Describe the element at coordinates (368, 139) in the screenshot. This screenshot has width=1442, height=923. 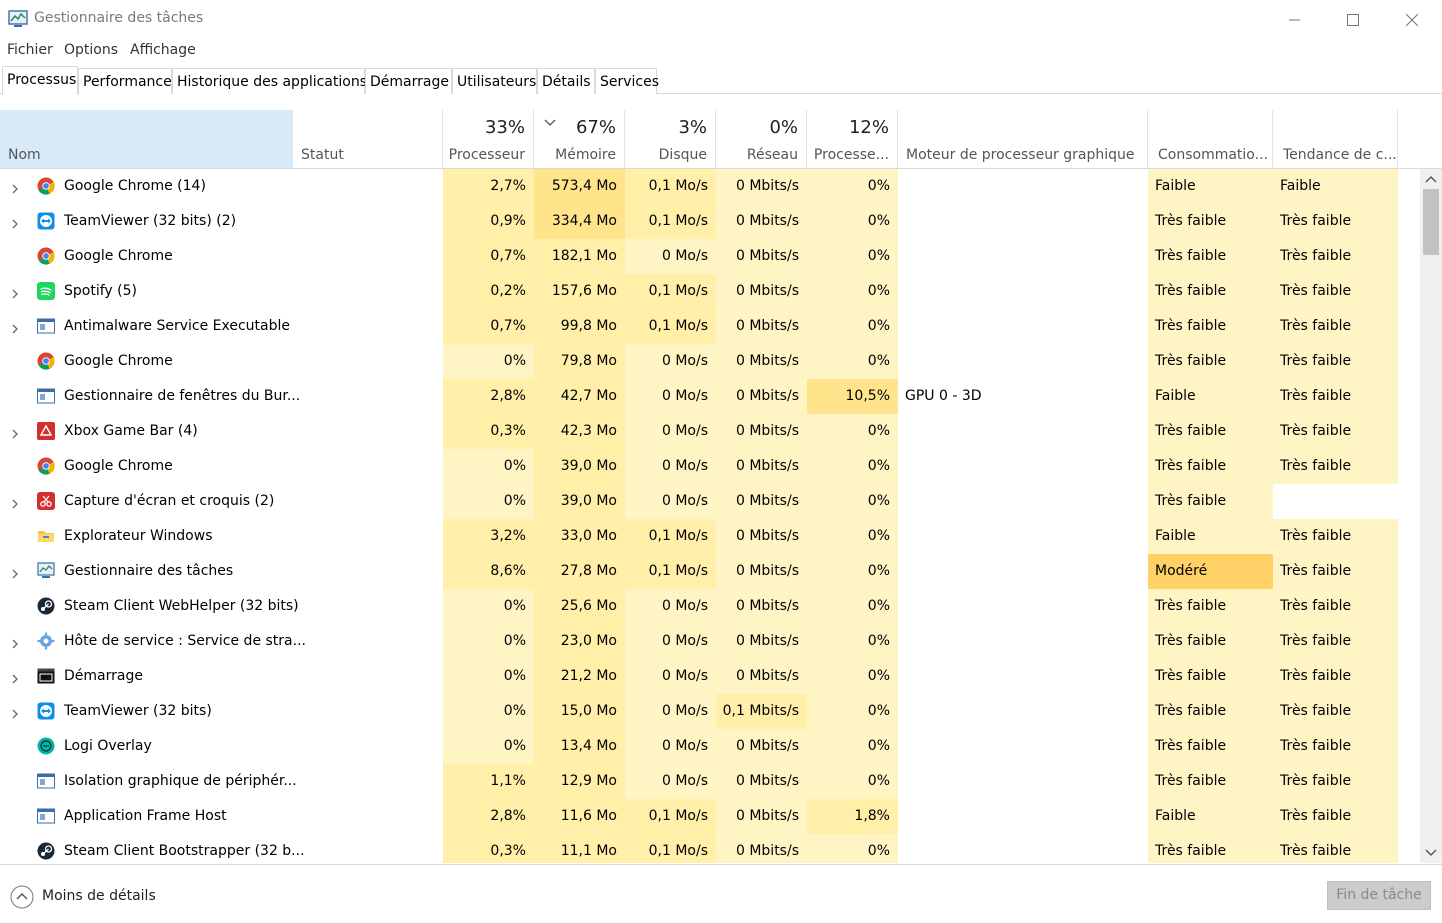
I see `column-header-status: Statut` at that location.